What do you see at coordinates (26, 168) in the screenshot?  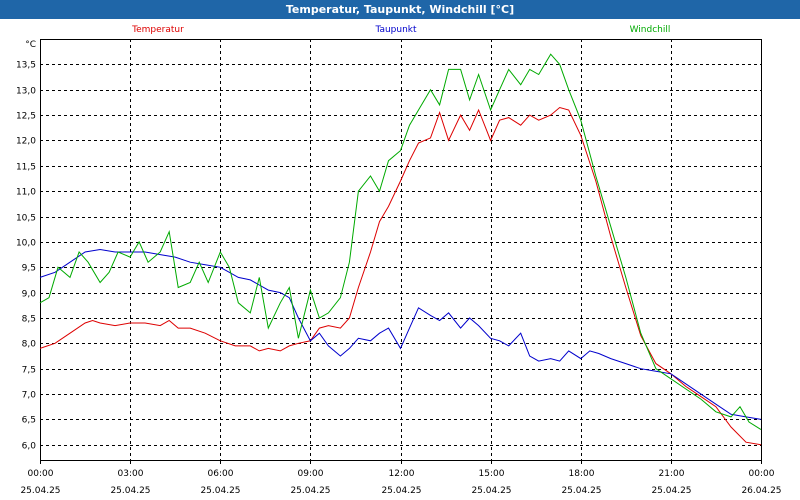 I see `y-tick-label: 11,5` at bounding box center [26, 168].